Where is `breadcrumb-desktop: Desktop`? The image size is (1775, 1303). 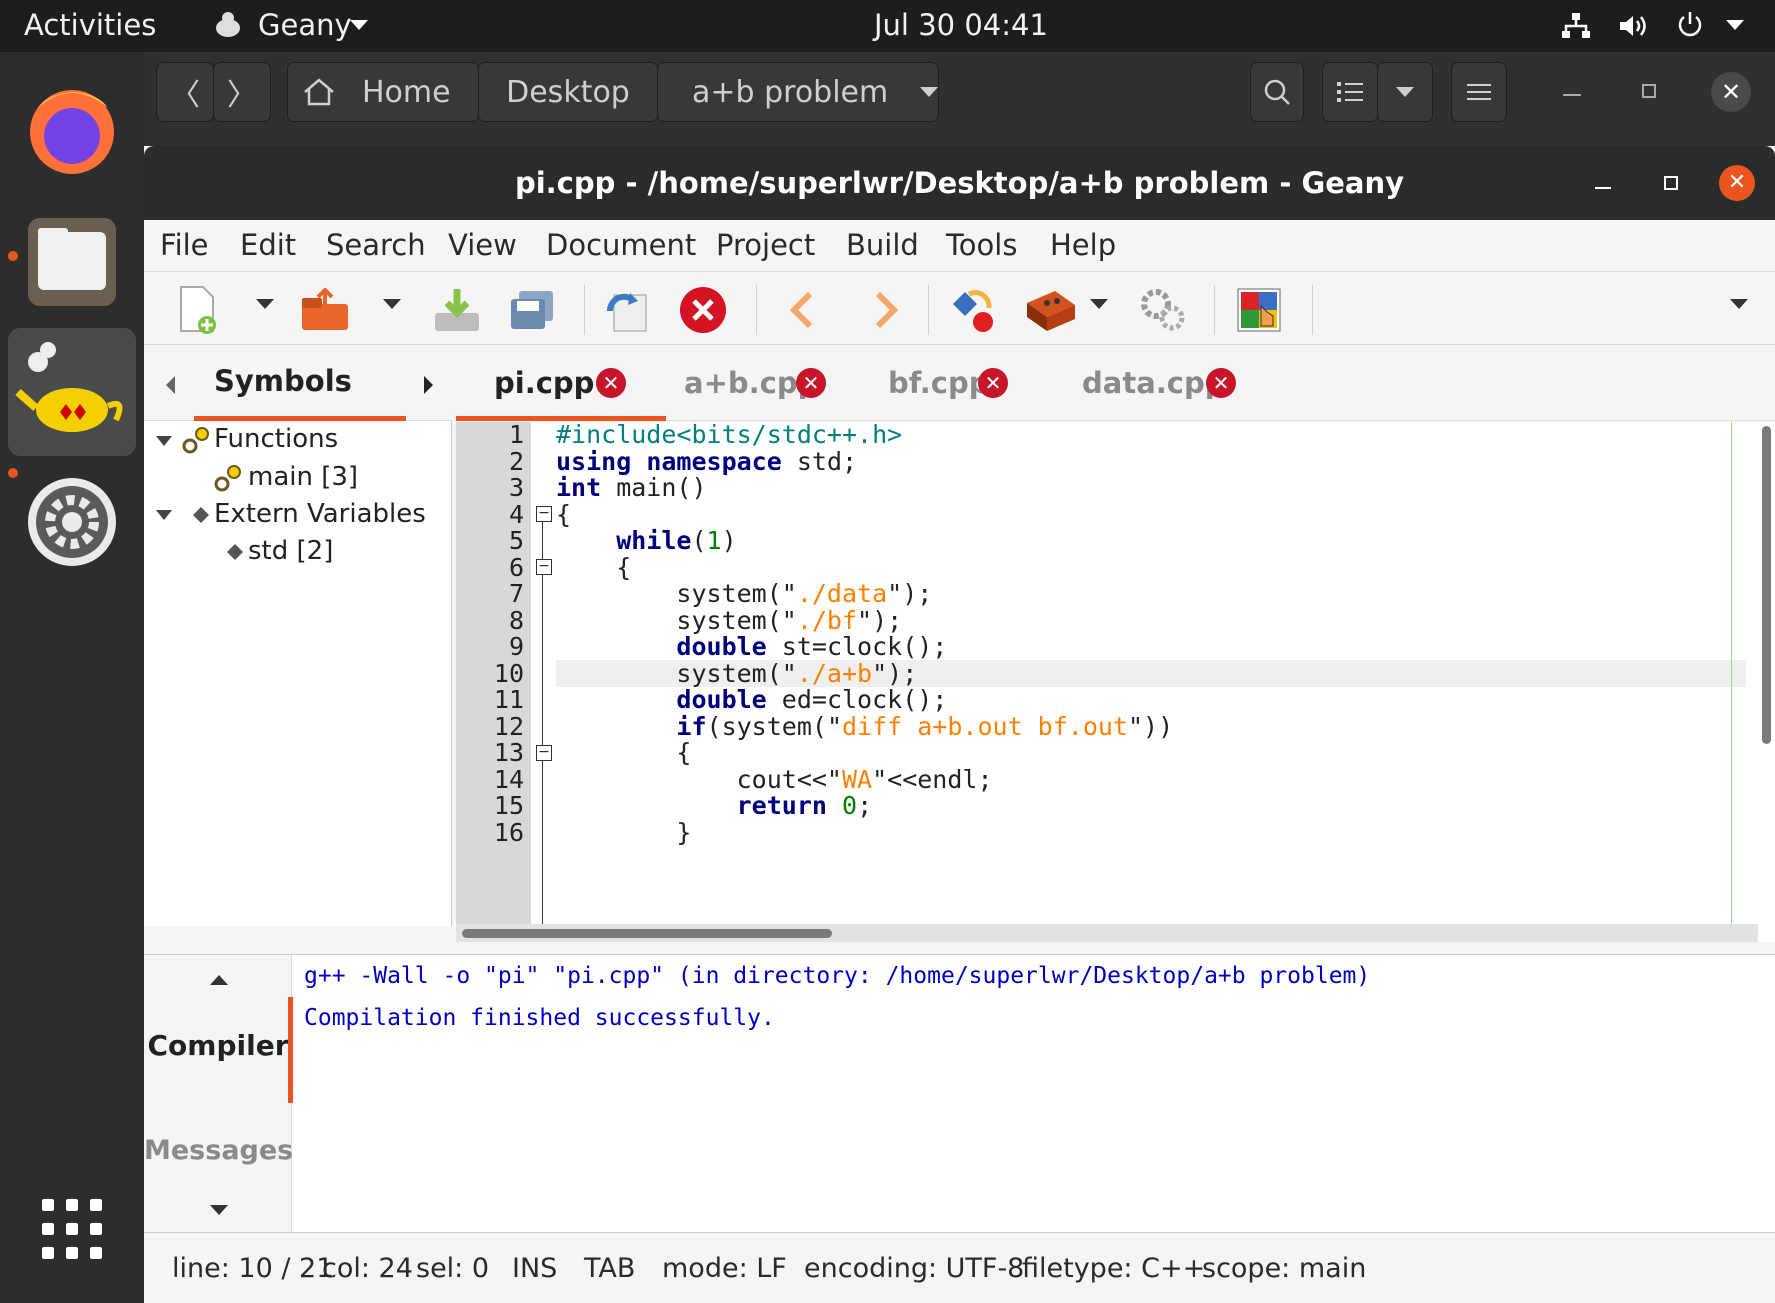
breadcrumb-desktop: Desktop is located at coordinates (568, 92).